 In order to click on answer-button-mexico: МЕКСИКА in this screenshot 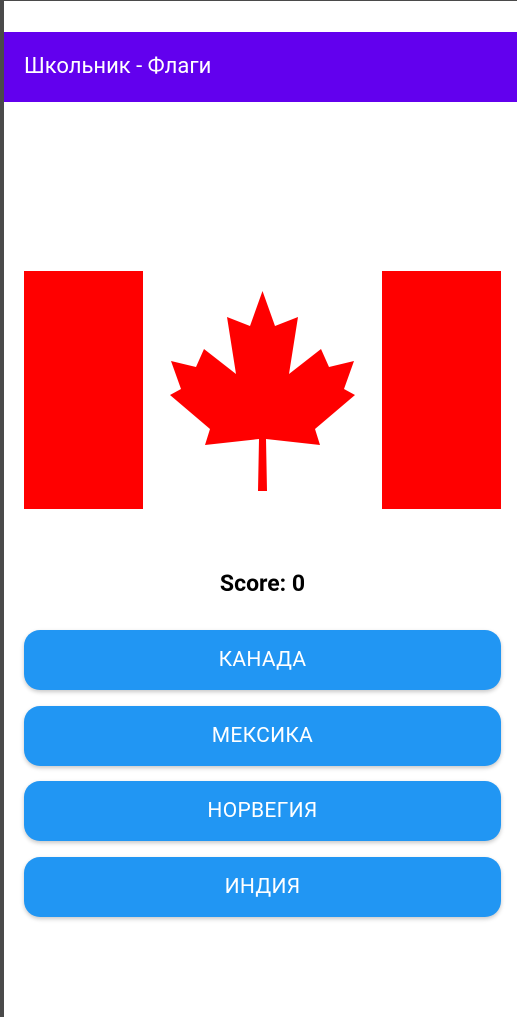, I will do `click(262, 736)`.